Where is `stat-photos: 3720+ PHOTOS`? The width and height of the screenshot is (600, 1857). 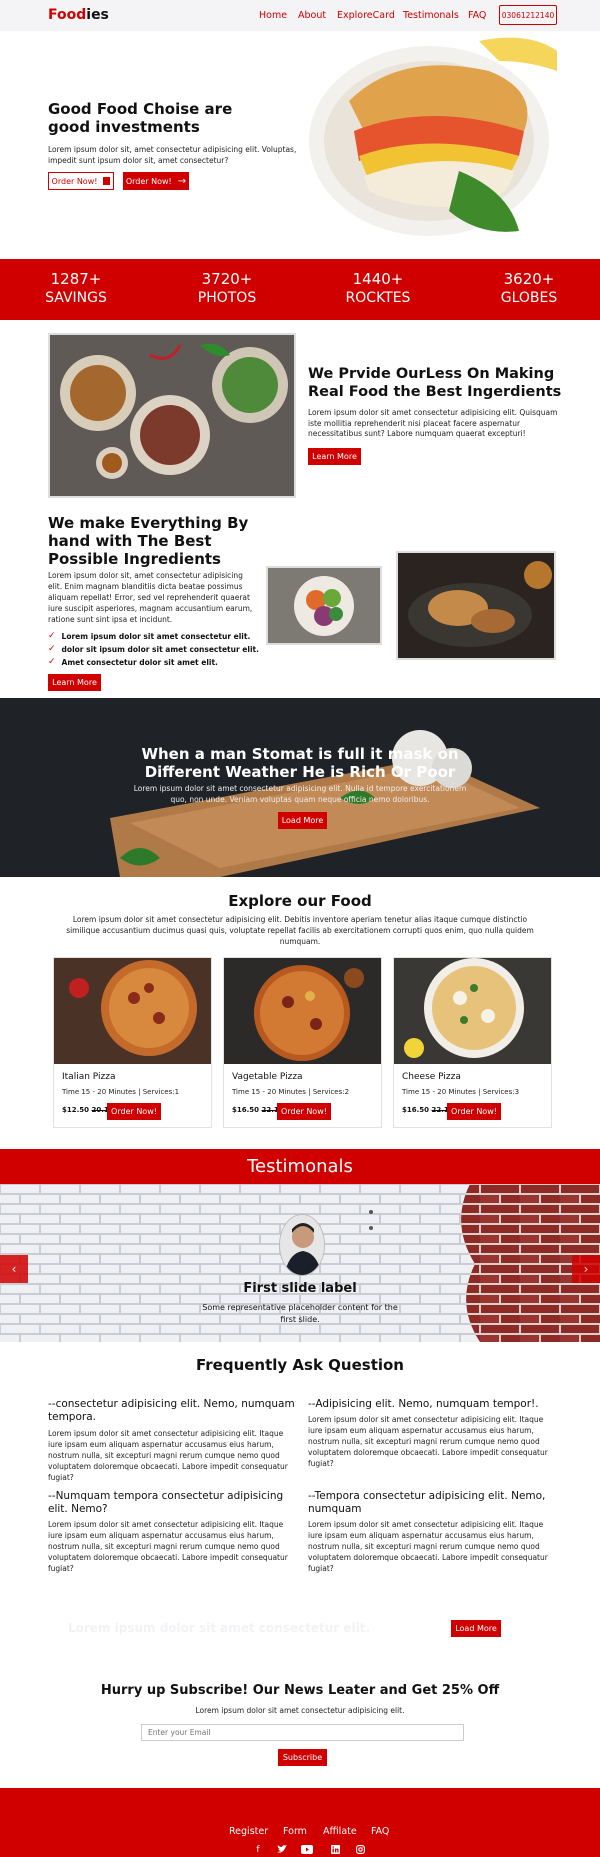
stat-photos: 3720+ PHOTOS is located at coordinates (227, 288).